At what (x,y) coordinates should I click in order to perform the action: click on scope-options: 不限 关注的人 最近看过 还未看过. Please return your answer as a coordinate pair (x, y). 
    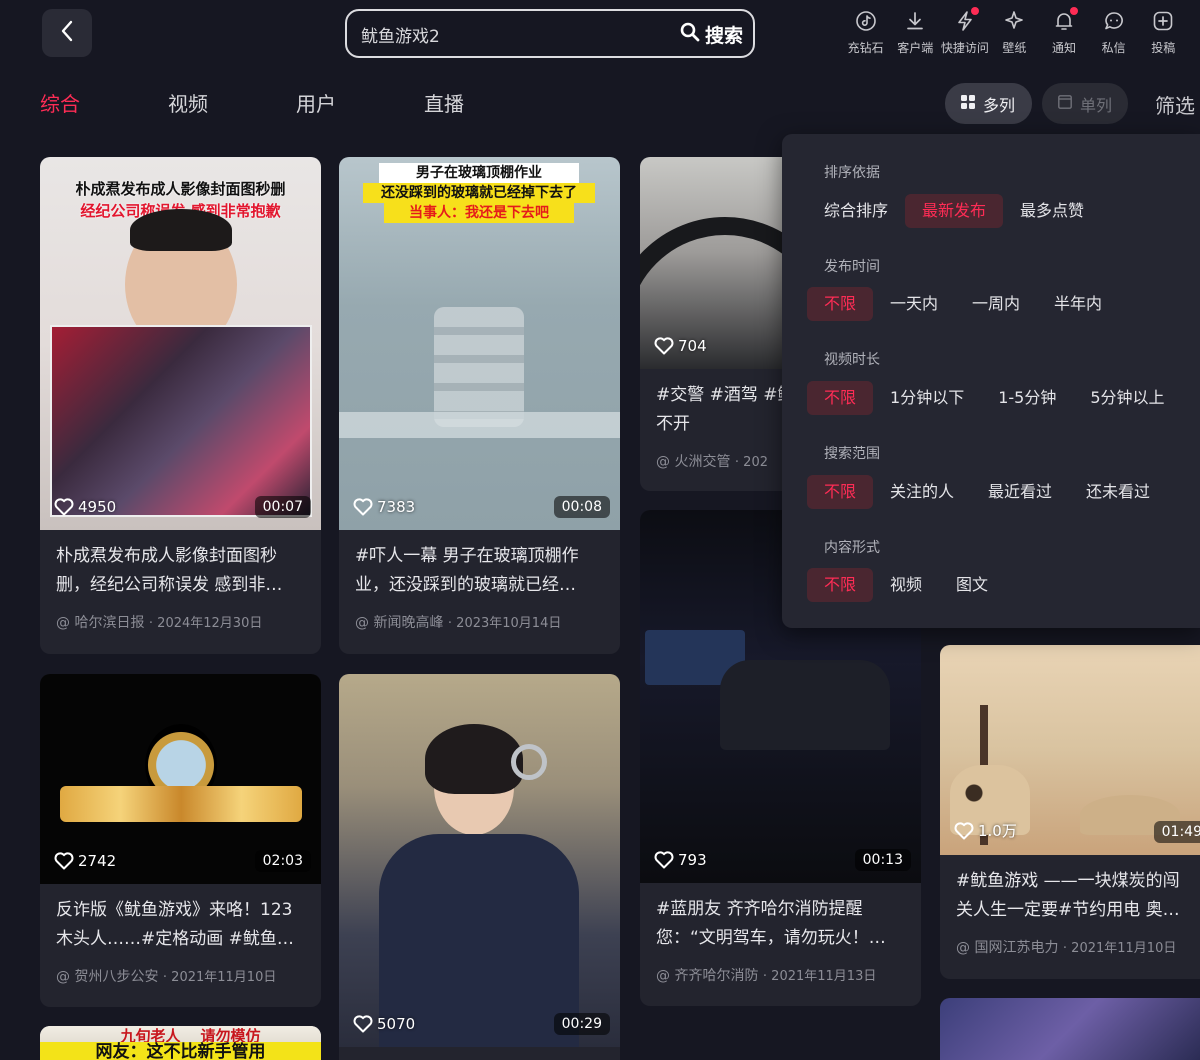
    Looking at the image, I should click on (987, 492).